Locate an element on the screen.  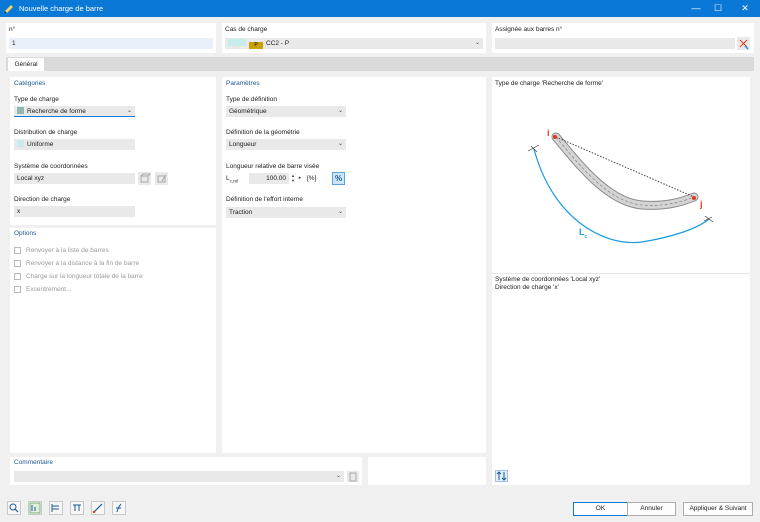
select-members-icon is located at coordinates (744, 44).